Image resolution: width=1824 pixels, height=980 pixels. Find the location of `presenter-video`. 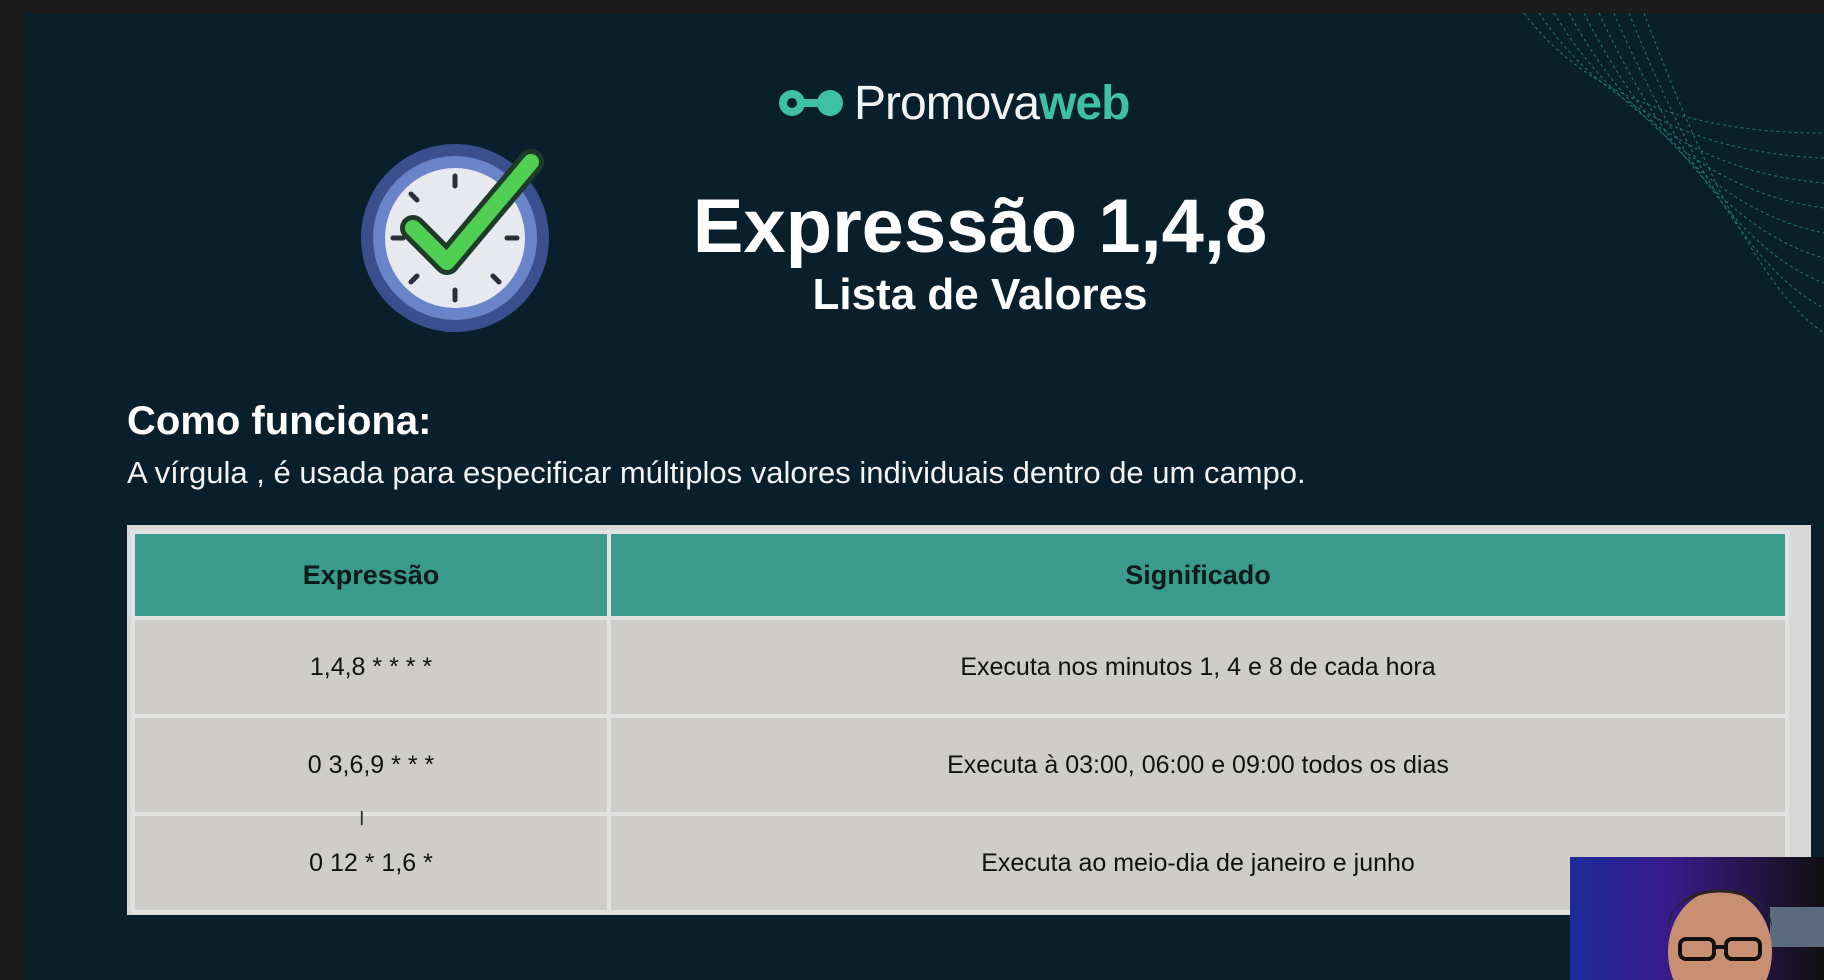

presenter-video is located at coordinates (1746, 934).